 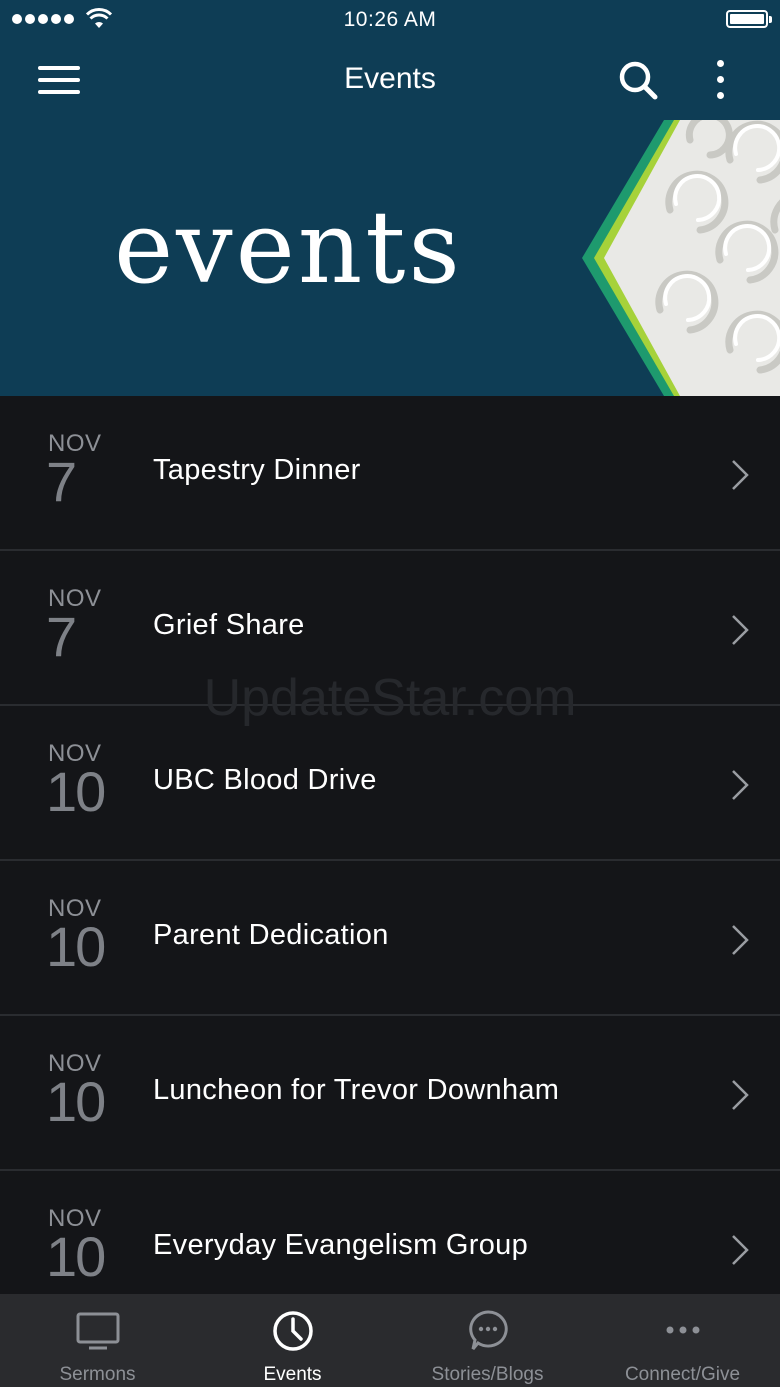 I want to click on event-title: Grief Share, so click(x=229, y=625).